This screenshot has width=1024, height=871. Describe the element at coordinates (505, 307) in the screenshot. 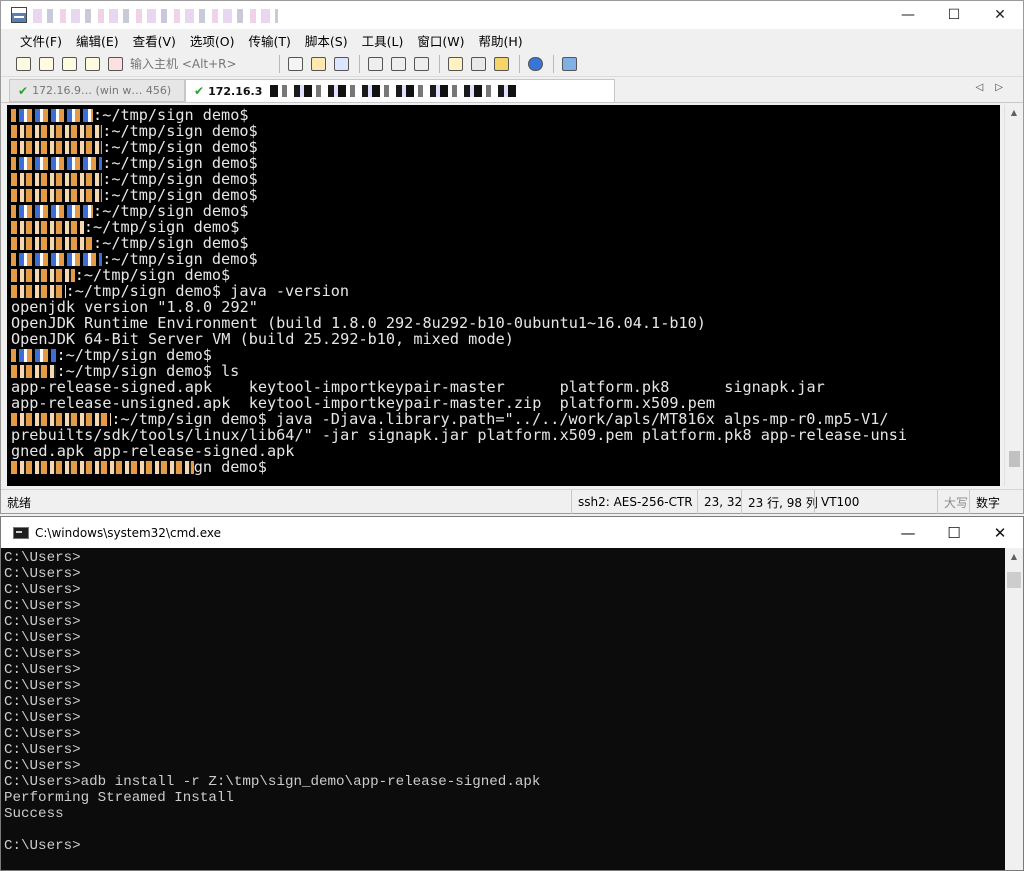

I see `terminal-line: openjdk version "1.8.0_292"` at that location.